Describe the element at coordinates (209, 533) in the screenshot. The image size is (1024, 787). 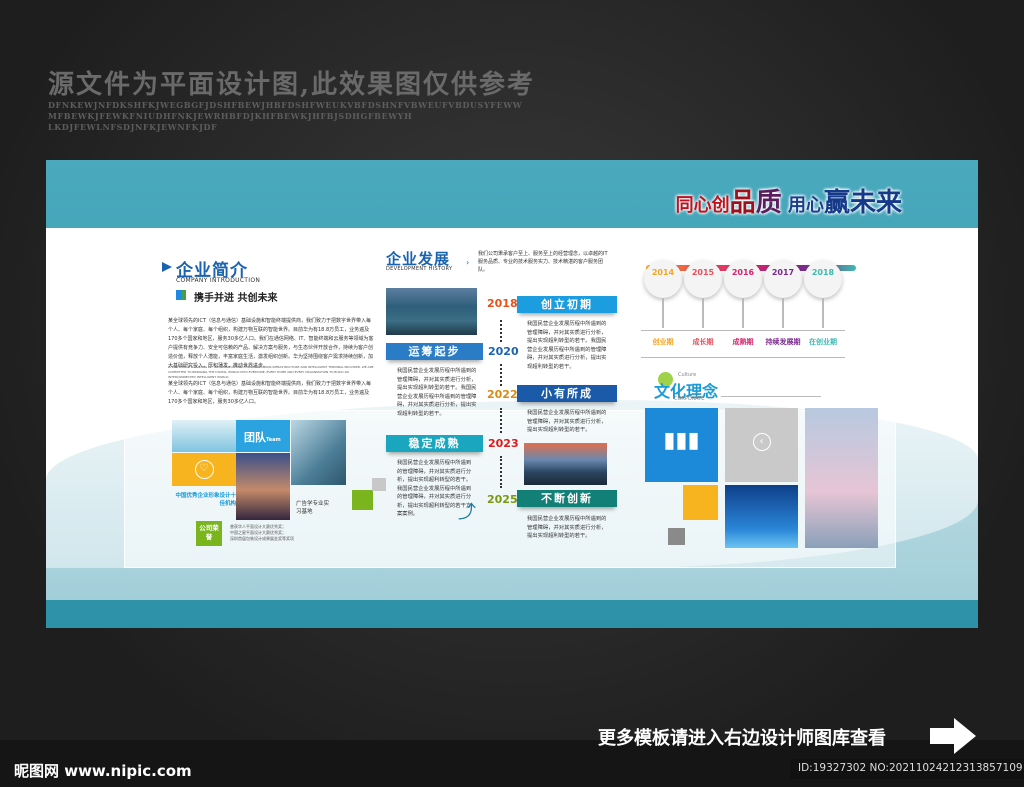
I see `honor-tile: 公司荣誉` at that location.